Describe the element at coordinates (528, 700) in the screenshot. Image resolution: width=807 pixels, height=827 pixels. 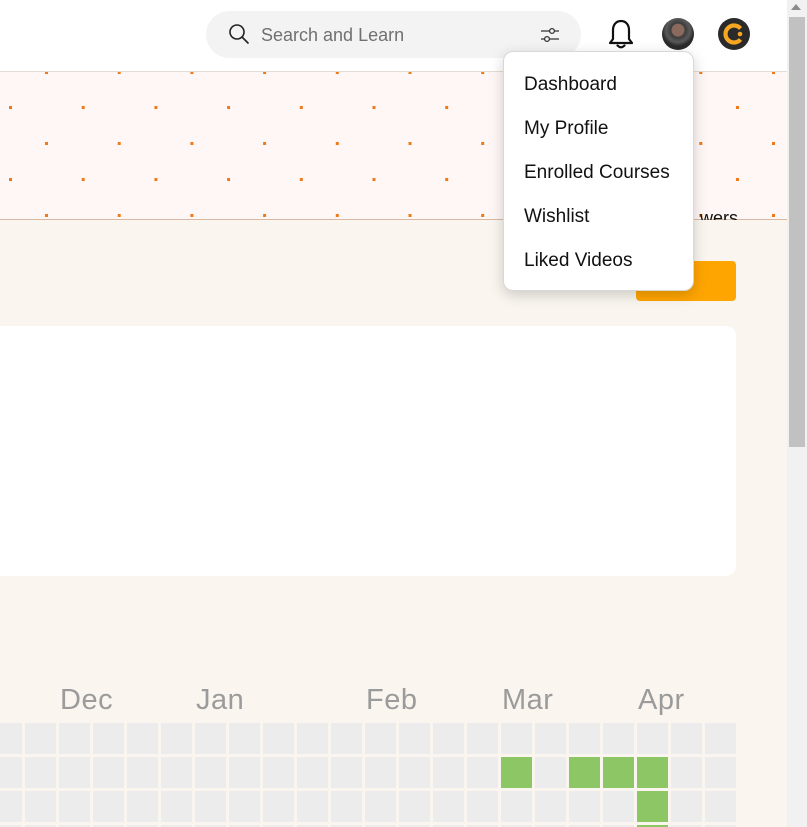
I see `month-label-mar: Mar` at that location.